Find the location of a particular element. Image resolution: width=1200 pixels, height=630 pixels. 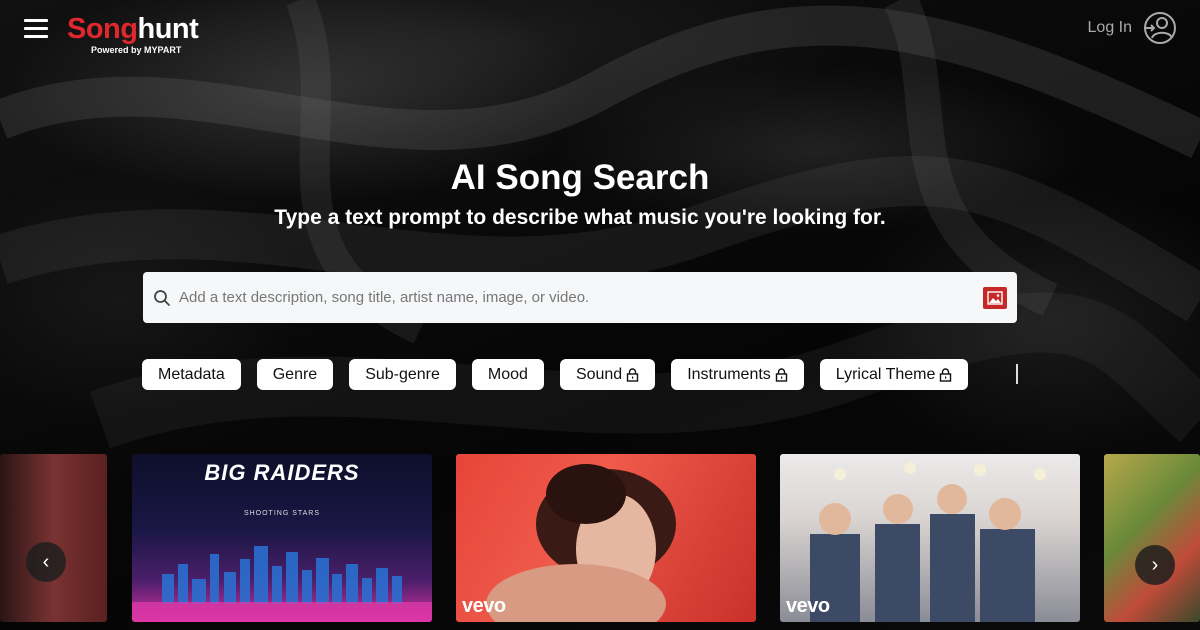

search-input is located at coordinates (580, 297).